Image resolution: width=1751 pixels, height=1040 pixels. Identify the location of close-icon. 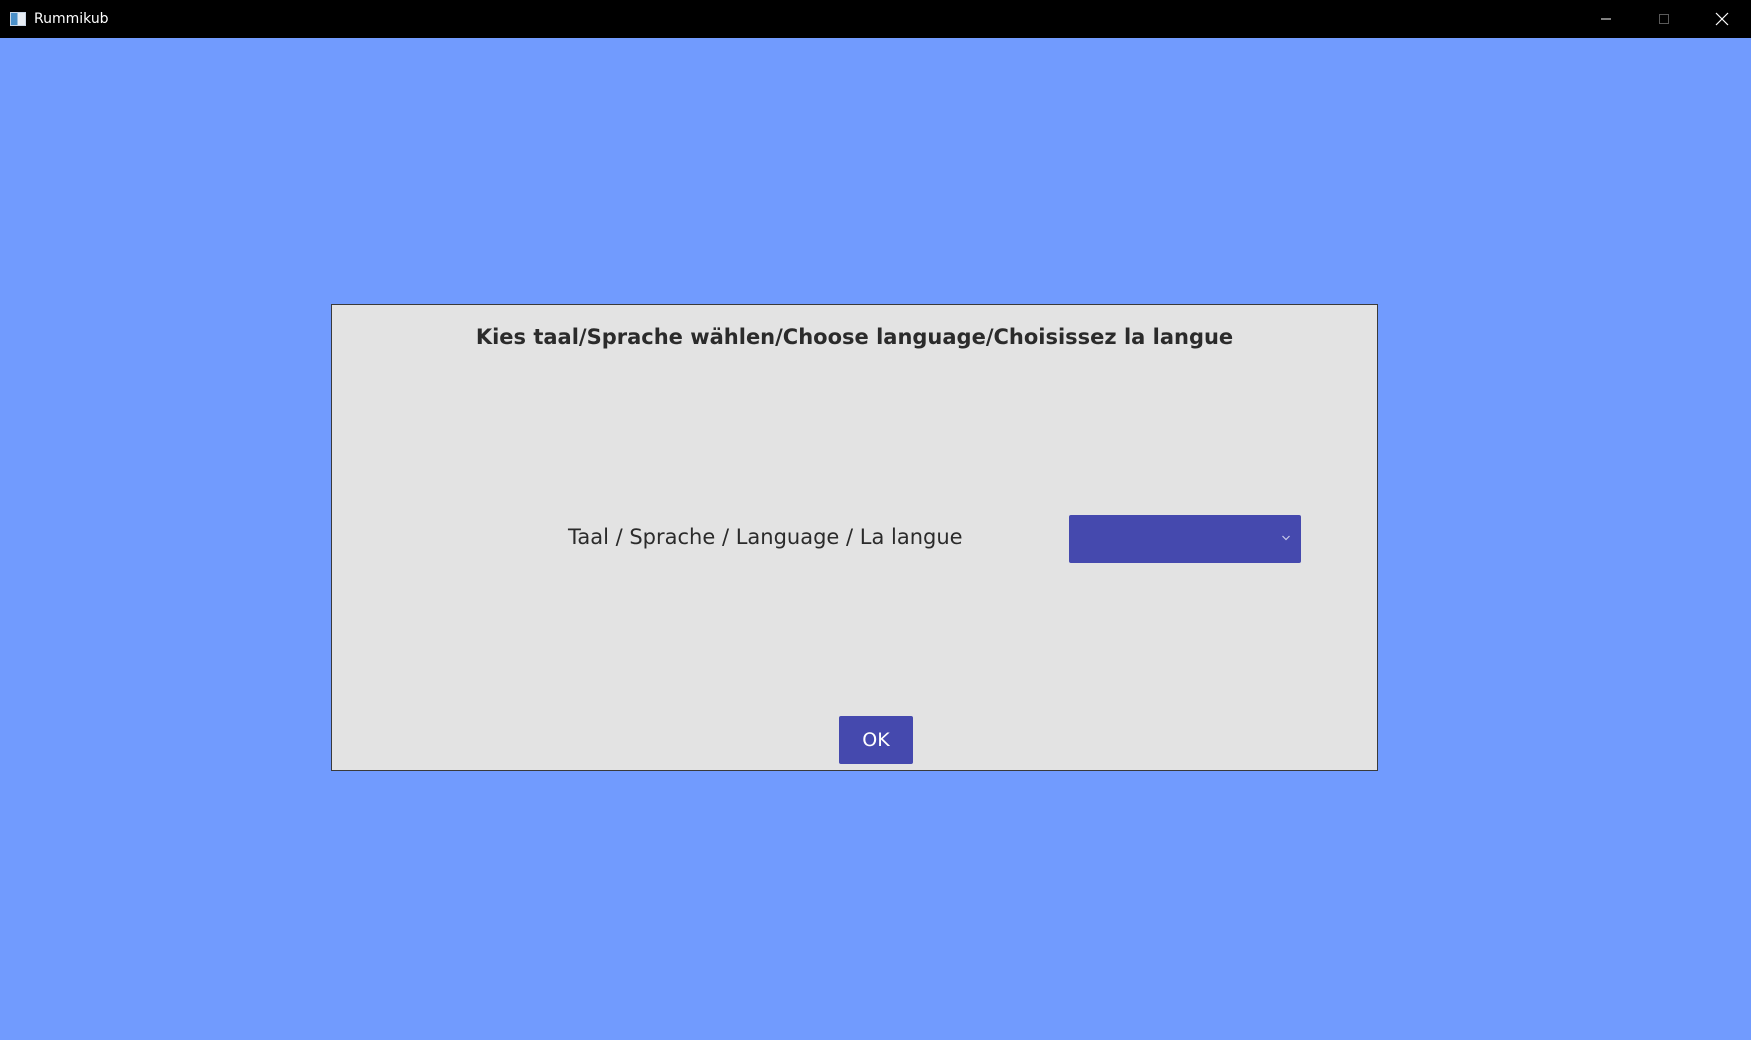
(1722, 19).